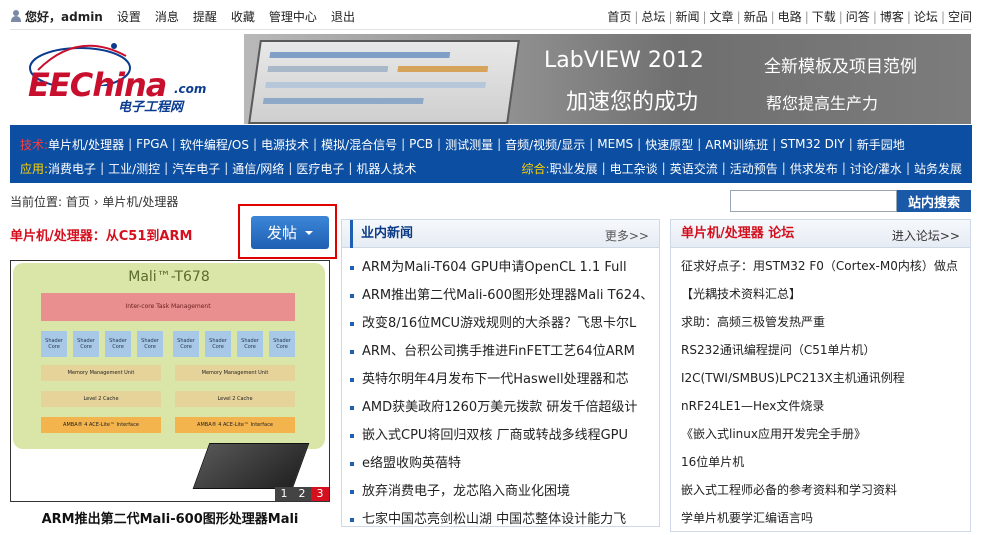  What do you see at coordinates (653, 16) in the screenshot?
I see `site-nav-main-forum: 总坛` at bounding box center [653, 16].